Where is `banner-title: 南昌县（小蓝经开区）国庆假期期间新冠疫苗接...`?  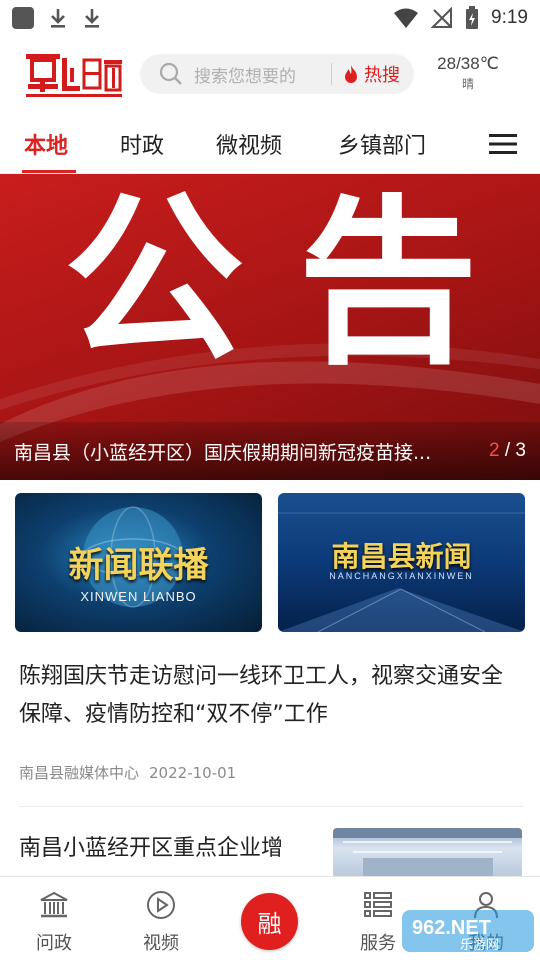 banner-title: 南昌县（小蓝经开区）国庆假期期间新冠疫苗接... is located at coordinates (223, 452).